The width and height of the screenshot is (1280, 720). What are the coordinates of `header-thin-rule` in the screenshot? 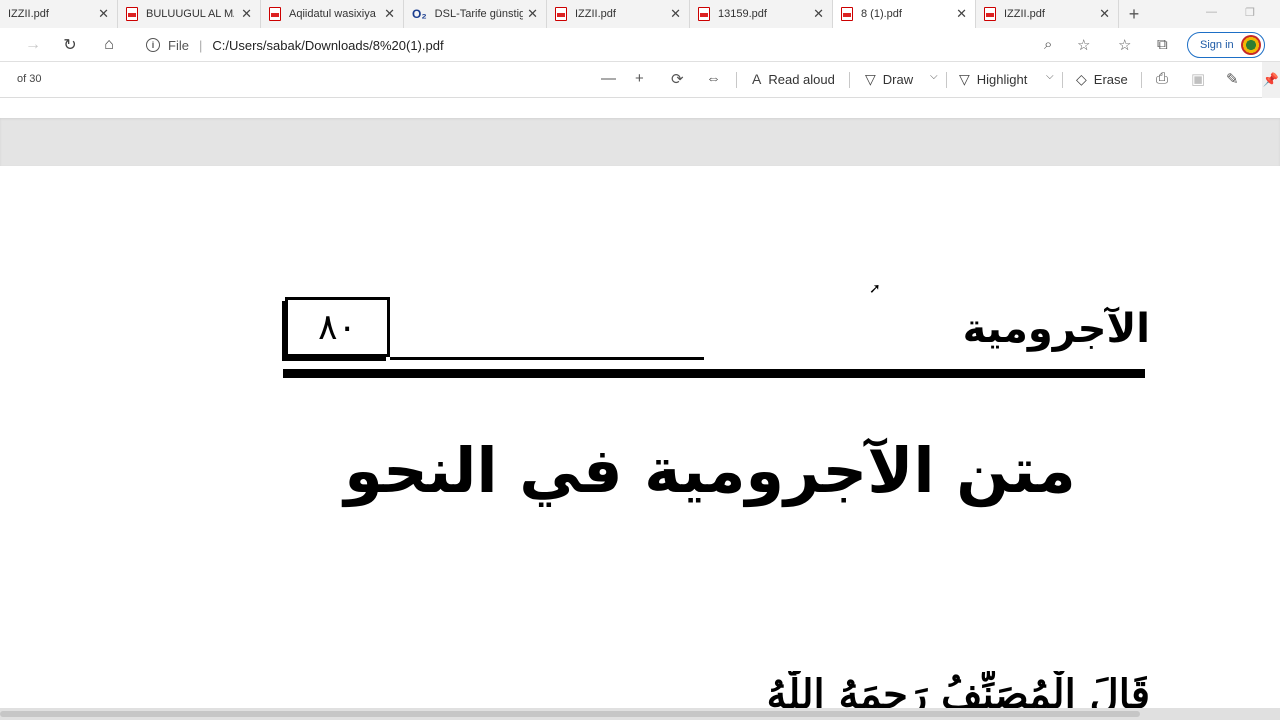 It's located at (547, 358).